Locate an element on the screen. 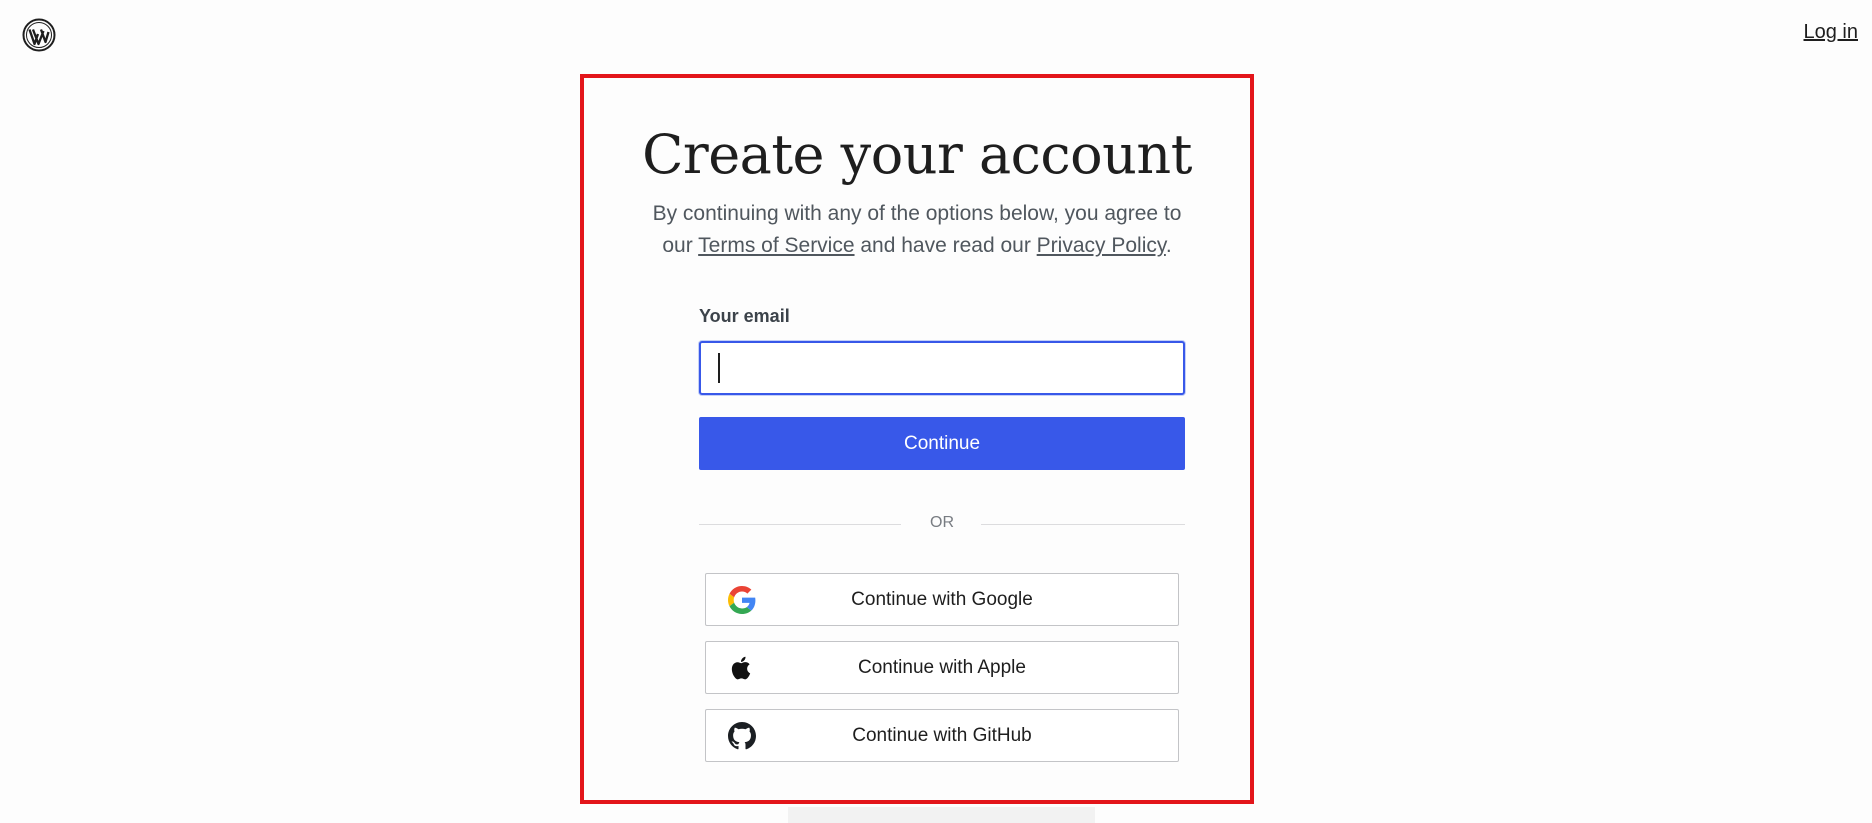 The height and width of the screenshot is (823, 1872). google-button-label: Continue with Google is located at coordinates (942, 599).